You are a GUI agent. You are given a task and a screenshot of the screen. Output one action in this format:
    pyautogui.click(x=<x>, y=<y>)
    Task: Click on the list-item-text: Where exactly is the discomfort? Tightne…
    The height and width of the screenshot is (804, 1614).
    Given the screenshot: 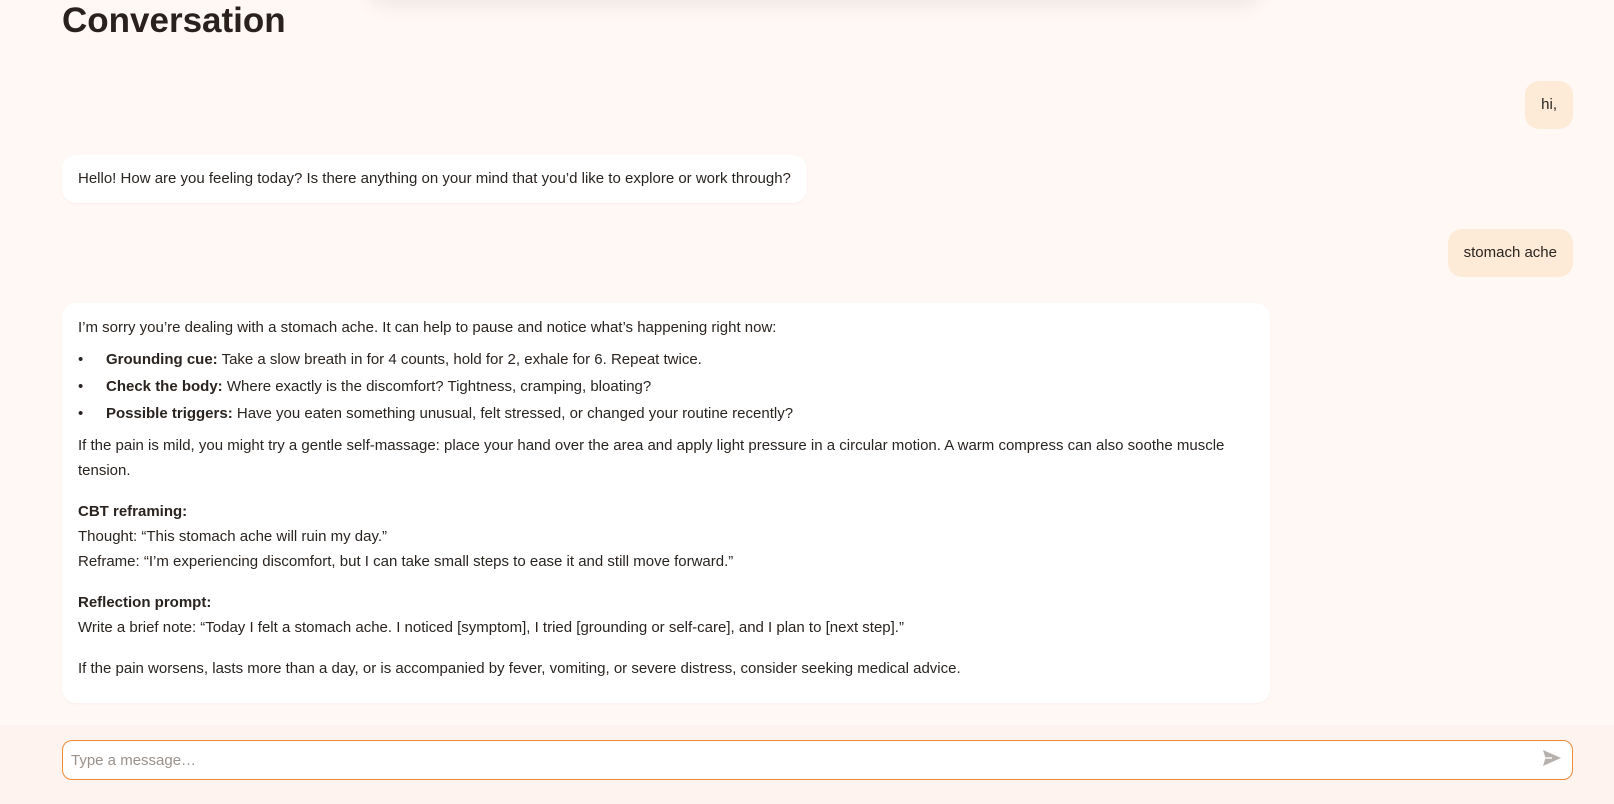 What is the action you would take?
    pyautogui.click(x=437, y=386)
    